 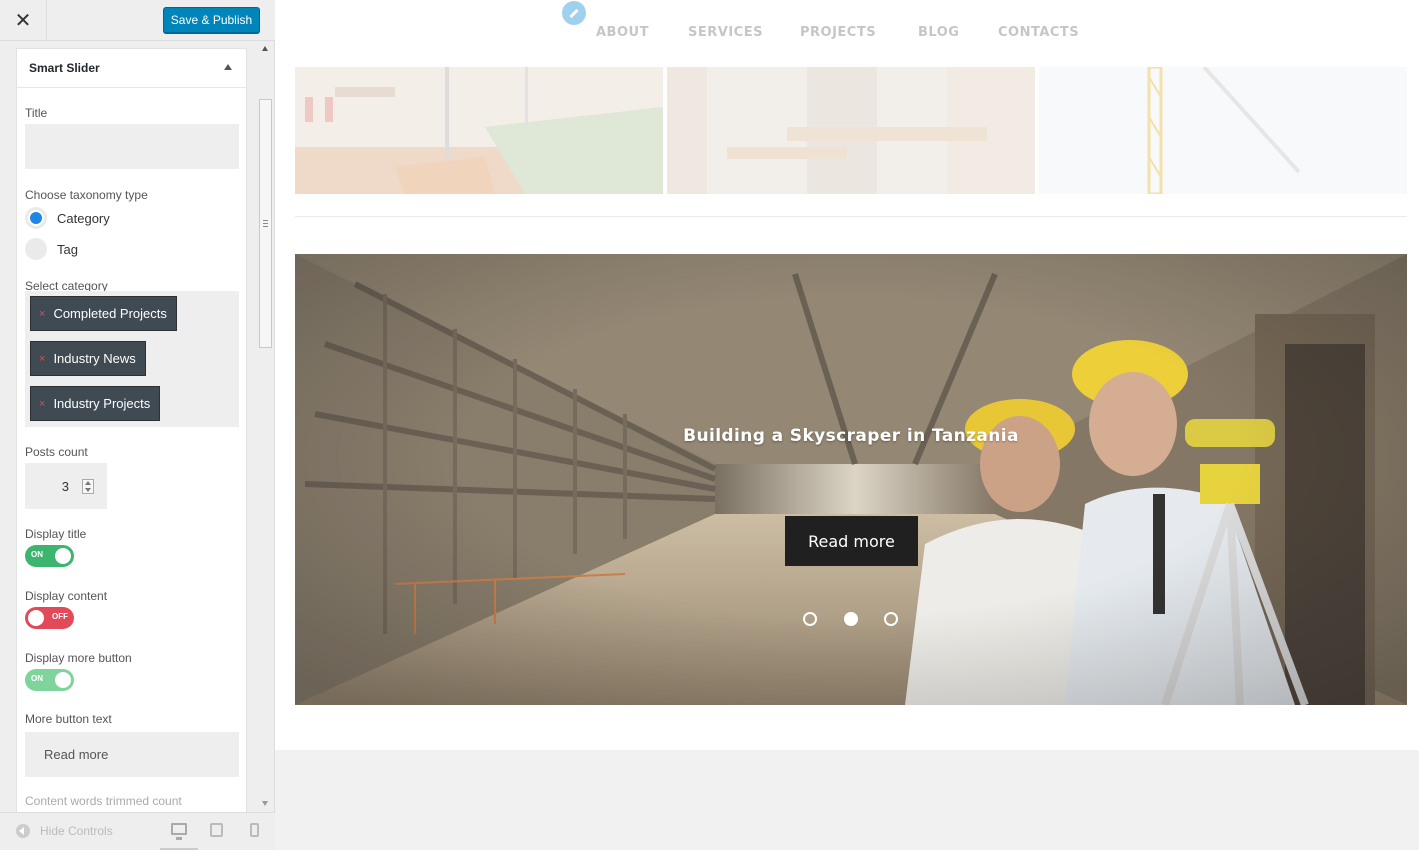 I want to click on display-title-label: Display title, so click(x=56, y=534).